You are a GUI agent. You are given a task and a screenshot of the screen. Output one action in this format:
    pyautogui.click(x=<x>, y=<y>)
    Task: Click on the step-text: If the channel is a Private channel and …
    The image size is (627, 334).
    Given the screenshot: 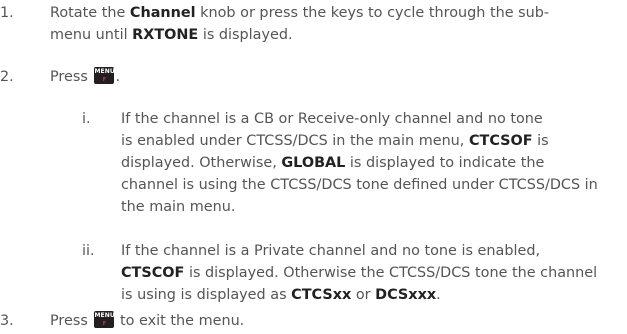 What is the action you would take?
    pyautogui.click(x=359, y=273)
    